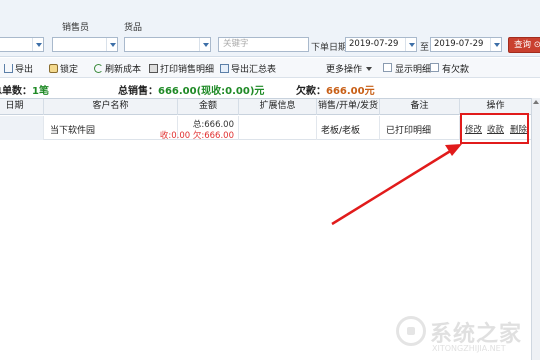 Image resolution: width=540 pixels, height=360 pixels. What do you see at coordinates (278, 128) in the screenshot?
I see `cell-ext-info` at bounding box center [278, 128].